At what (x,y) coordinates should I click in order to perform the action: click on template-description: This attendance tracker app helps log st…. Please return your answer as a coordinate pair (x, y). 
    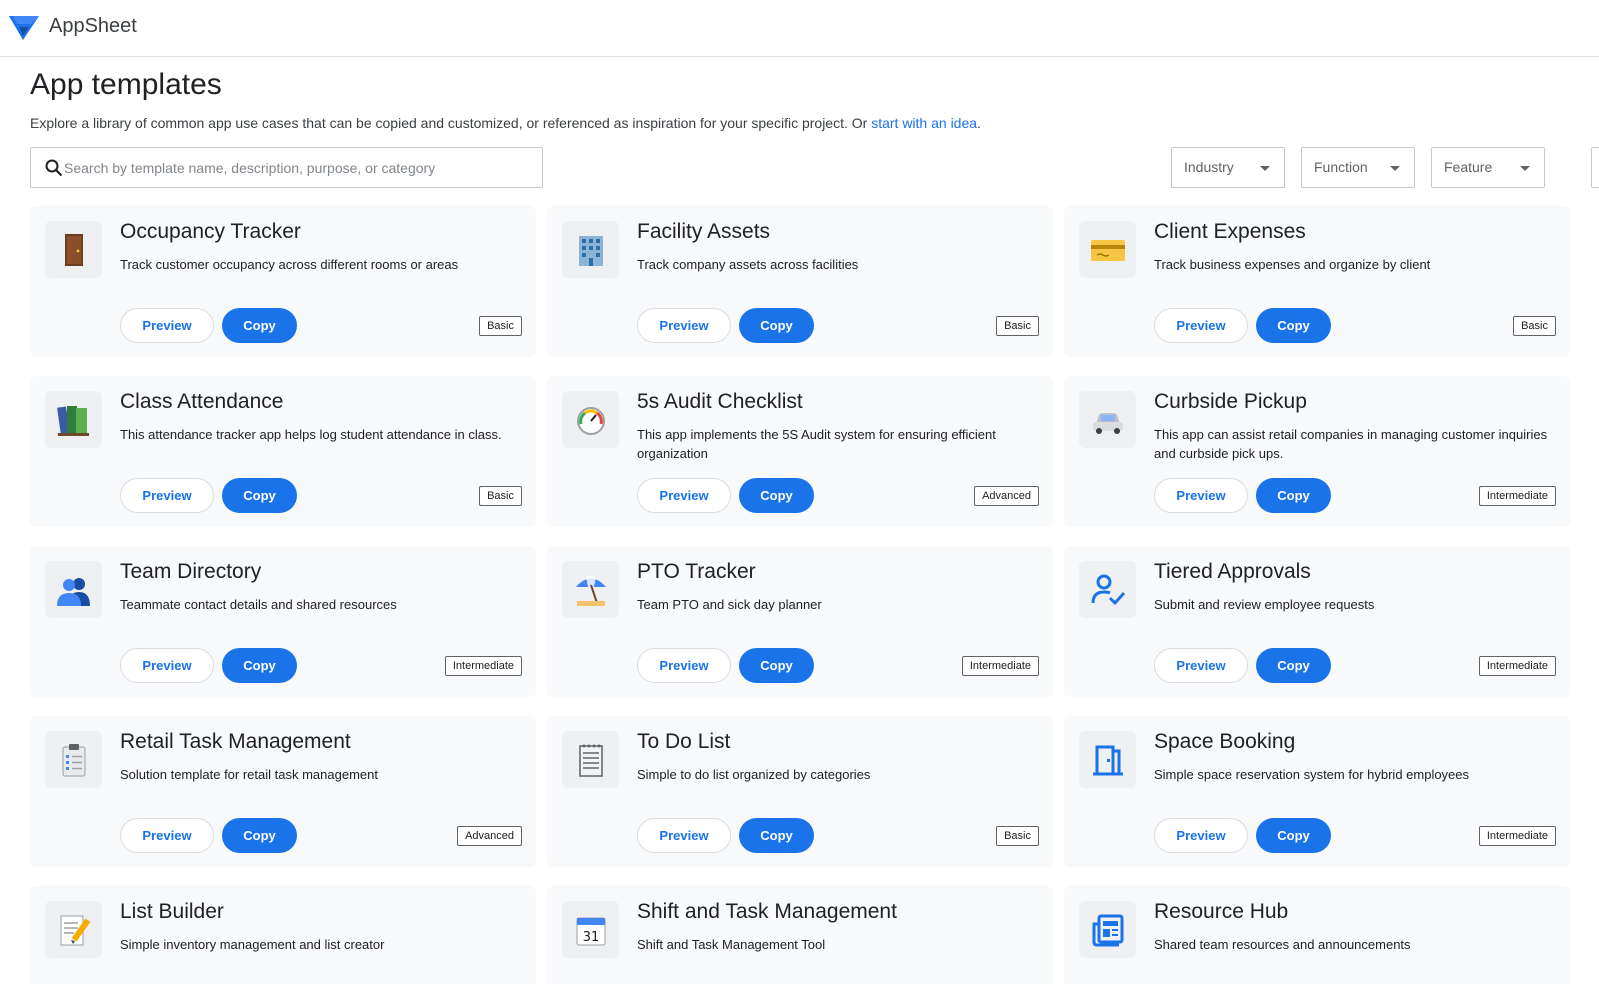
    Looking at the image, I should click on (311, 434).